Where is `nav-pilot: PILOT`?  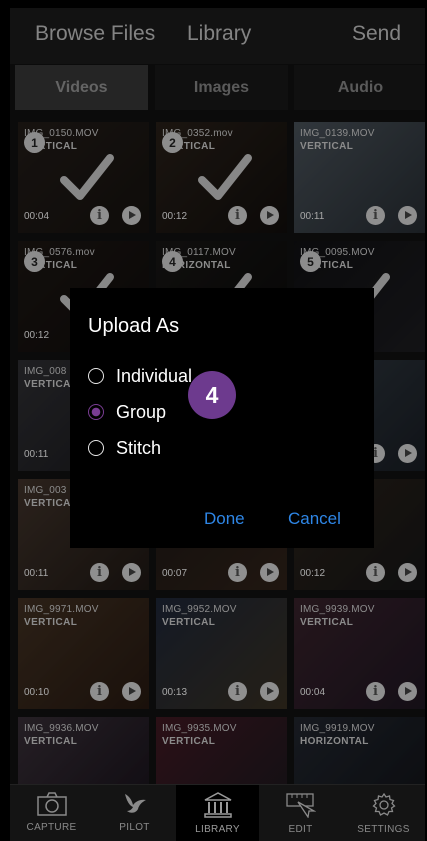 nav-pilot: PILOT is located at coordinates (134, 813).